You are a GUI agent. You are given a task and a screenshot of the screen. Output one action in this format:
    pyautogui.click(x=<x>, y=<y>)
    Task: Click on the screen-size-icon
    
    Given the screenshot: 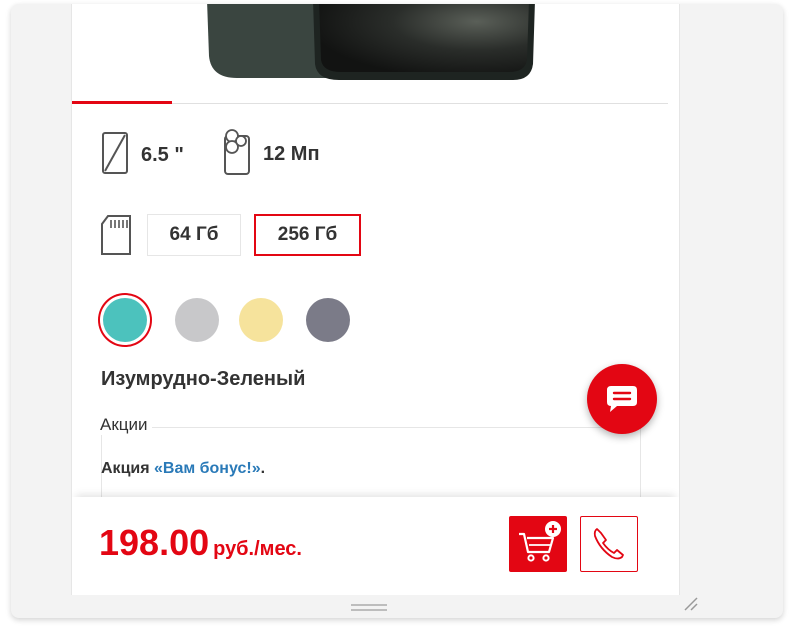 What is the action you would take?
    pyautogui.click(x=115, y=155)
    